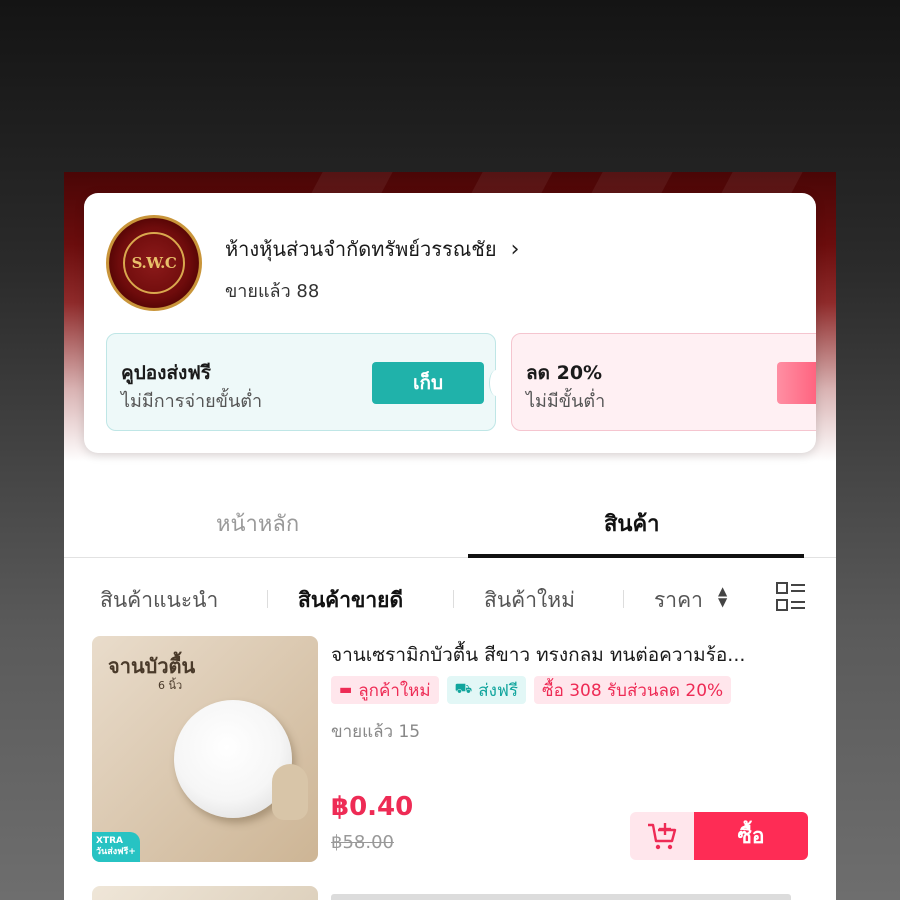 The image size is (900, 900). Describe the element at coordinates (791, 597) in the screenshot. I see `list-view-icon` at that location.